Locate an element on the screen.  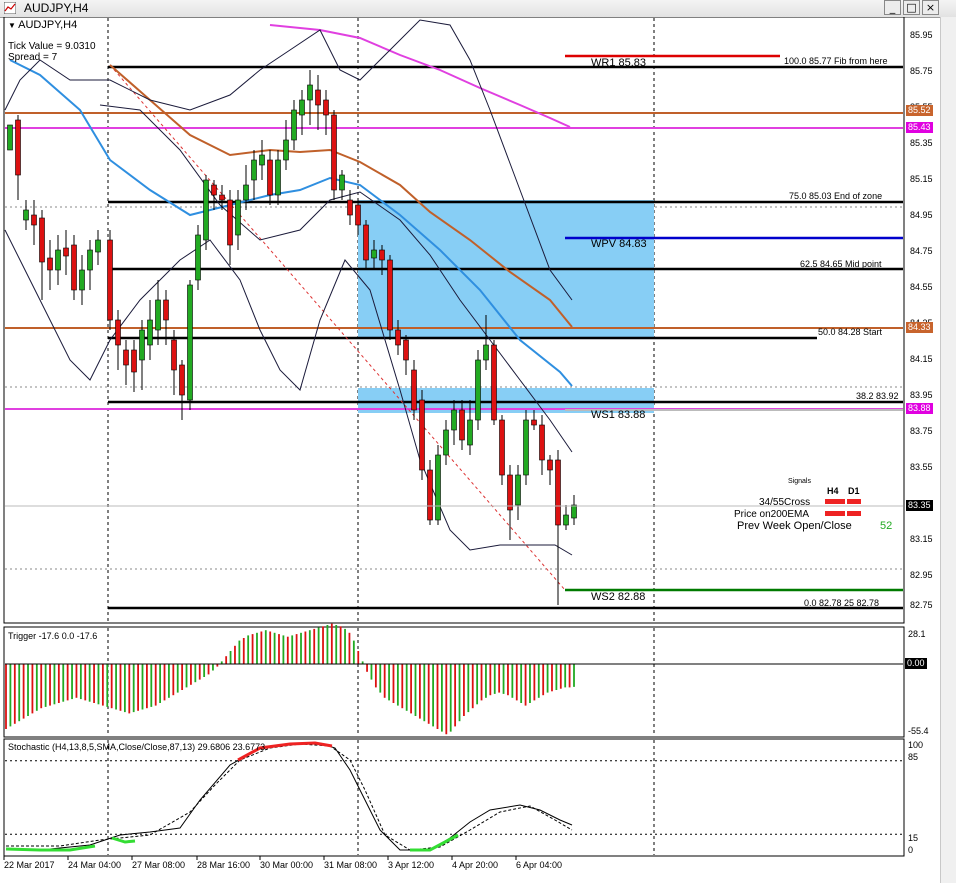
price-tick: 84.75 is located at coordinates (921, 251).